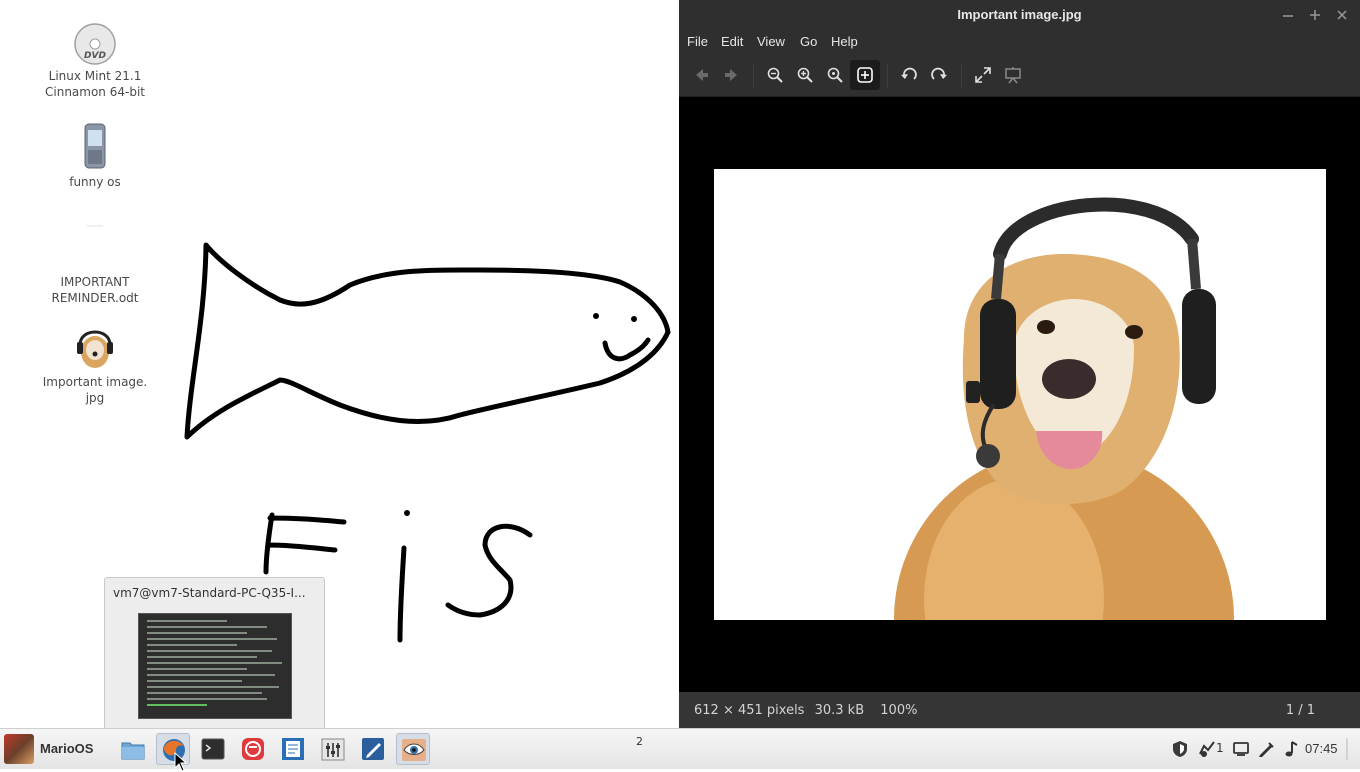 Image resolution: width=1360 pixels, height=772 pixels. I want to click on zoom-in-button, so click(805, 75).